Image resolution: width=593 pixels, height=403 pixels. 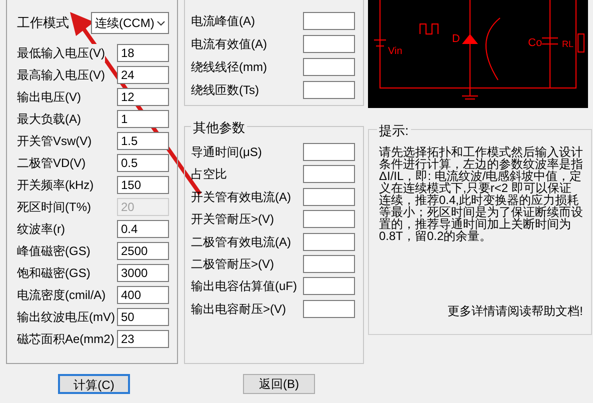 I want to click on input-field: 2500, so click(x=143, y=251).